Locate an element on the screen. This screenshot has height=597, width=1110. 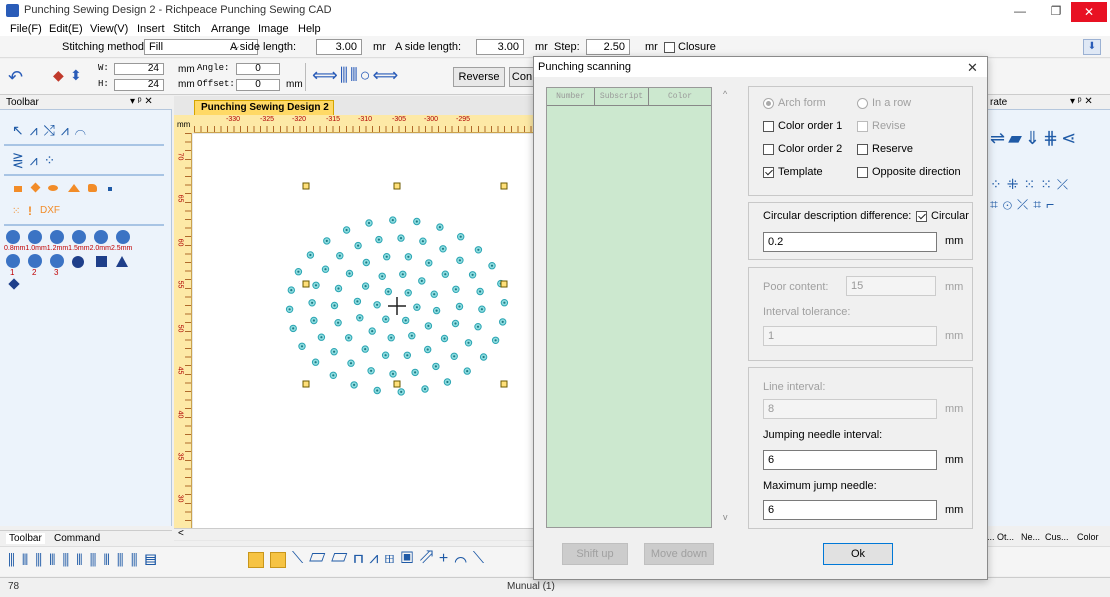
tab-punching-sewing-design-2: Punching Sewing Design 2 x is located at coordinates (264, 113).